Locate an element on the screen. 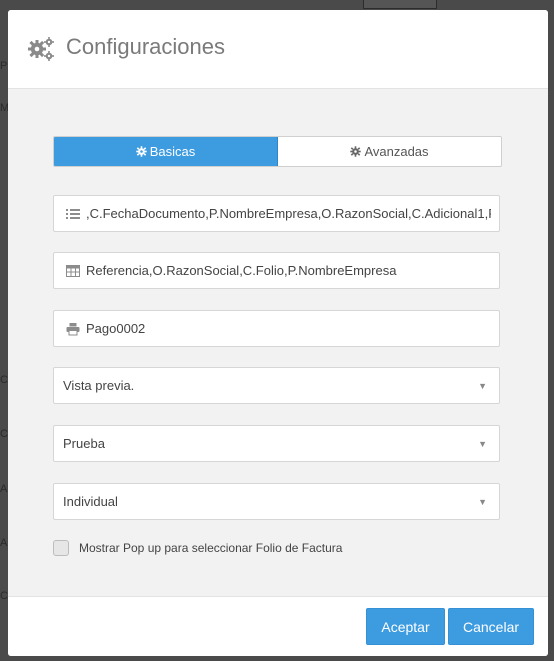  cancel-button: Cancelar is located at coordinates (491, 626).